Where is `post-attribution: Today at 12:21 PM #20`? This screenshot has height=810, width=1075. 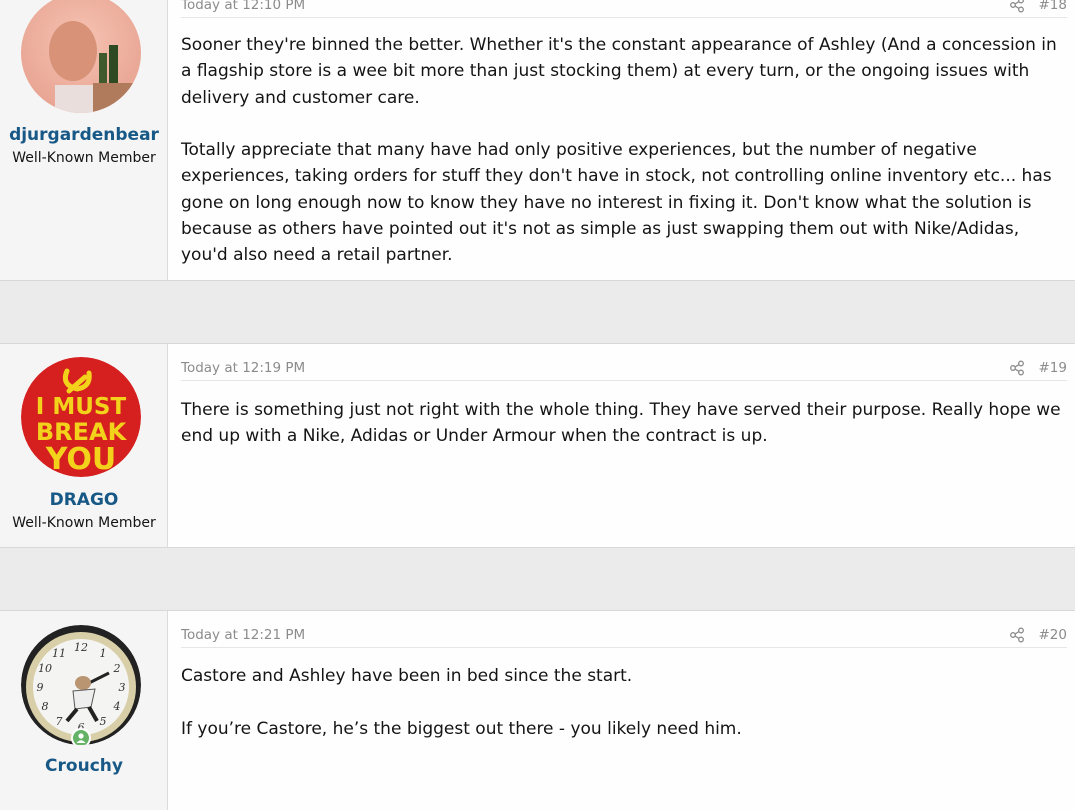
post-attribution: Today at 12:21 PM #20 is located at coordinates (624, 636).